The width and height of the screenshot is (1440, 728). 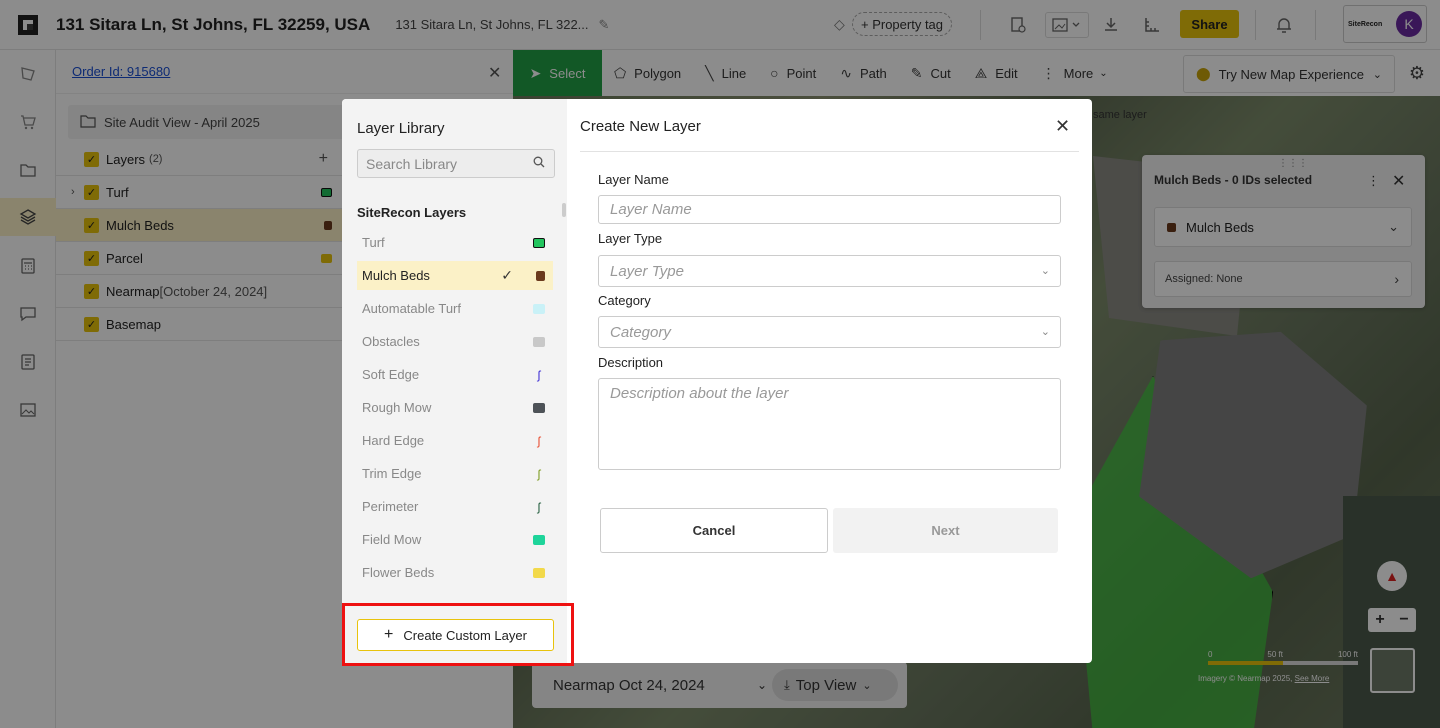 What do you see at coordinates (455, 407) in the screenshot?
I see `library-item-rough-mow: Rough Mow` at bounding box center [455, 407].